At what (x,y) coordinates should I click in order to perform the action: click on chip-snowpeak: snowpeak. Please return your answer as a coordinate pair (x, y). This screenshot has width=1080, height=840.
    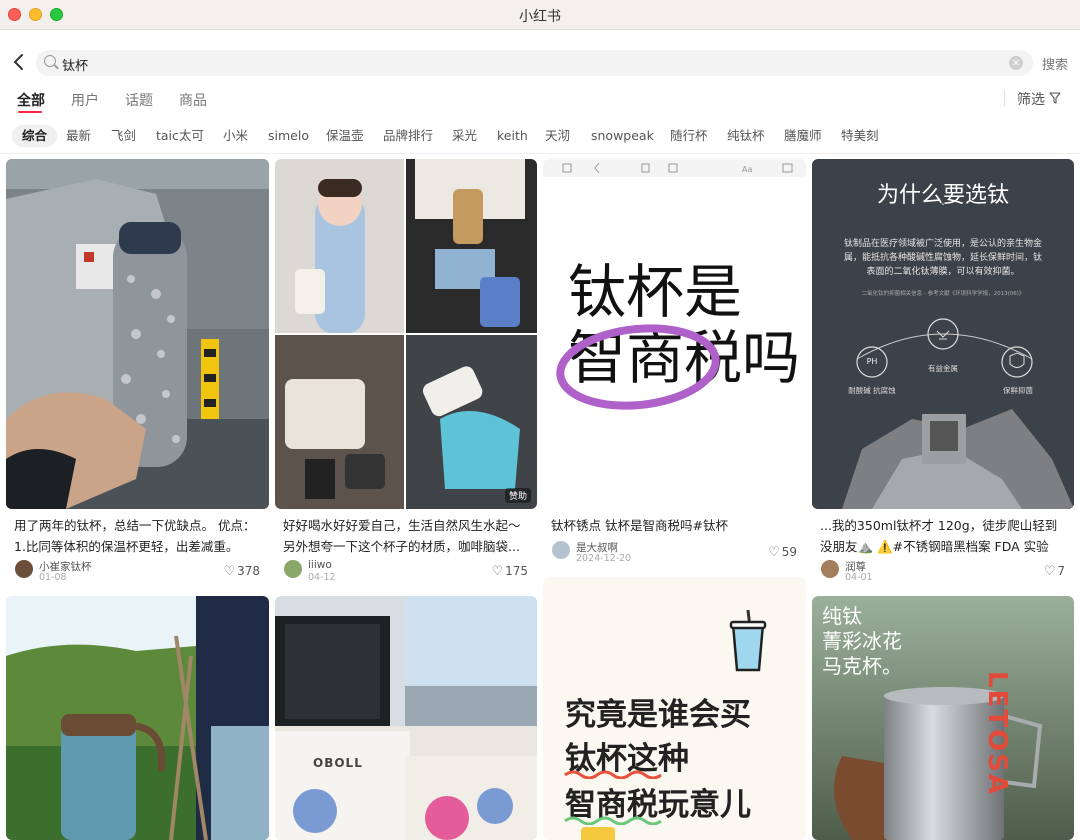
    Looking at the image, I should click on (622, 136).